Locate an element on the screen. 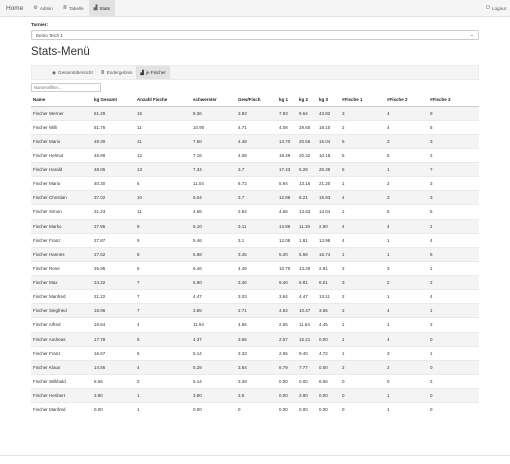 The image size is (510, 464). tab-label: je Fischer is located at coordinates (155, 72).